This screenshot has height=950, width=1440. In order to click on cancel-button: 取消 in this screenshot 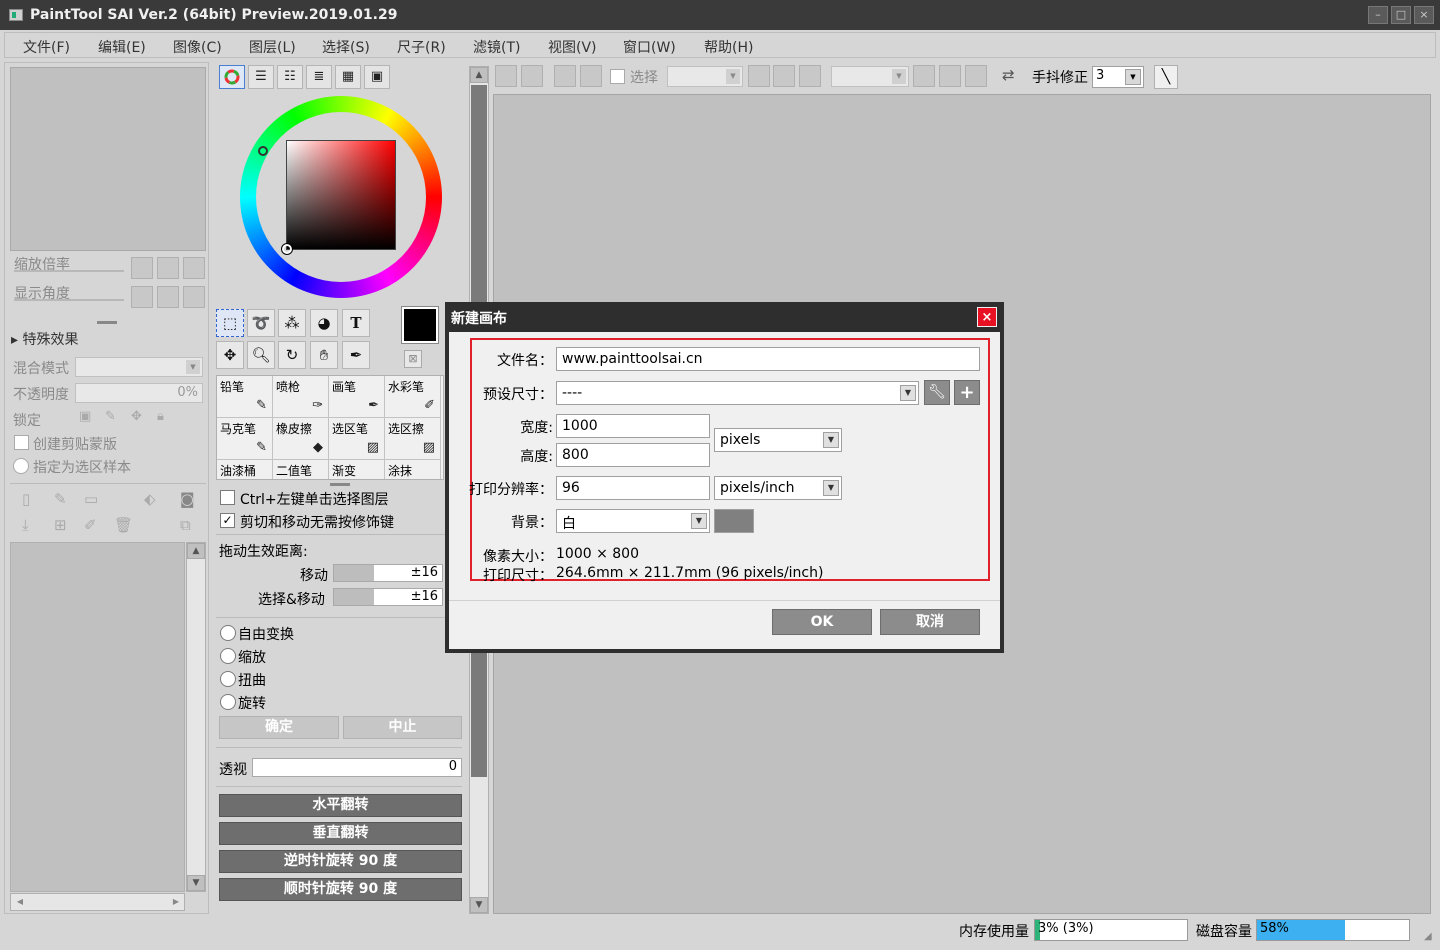, I will do `click(930, 622)`.